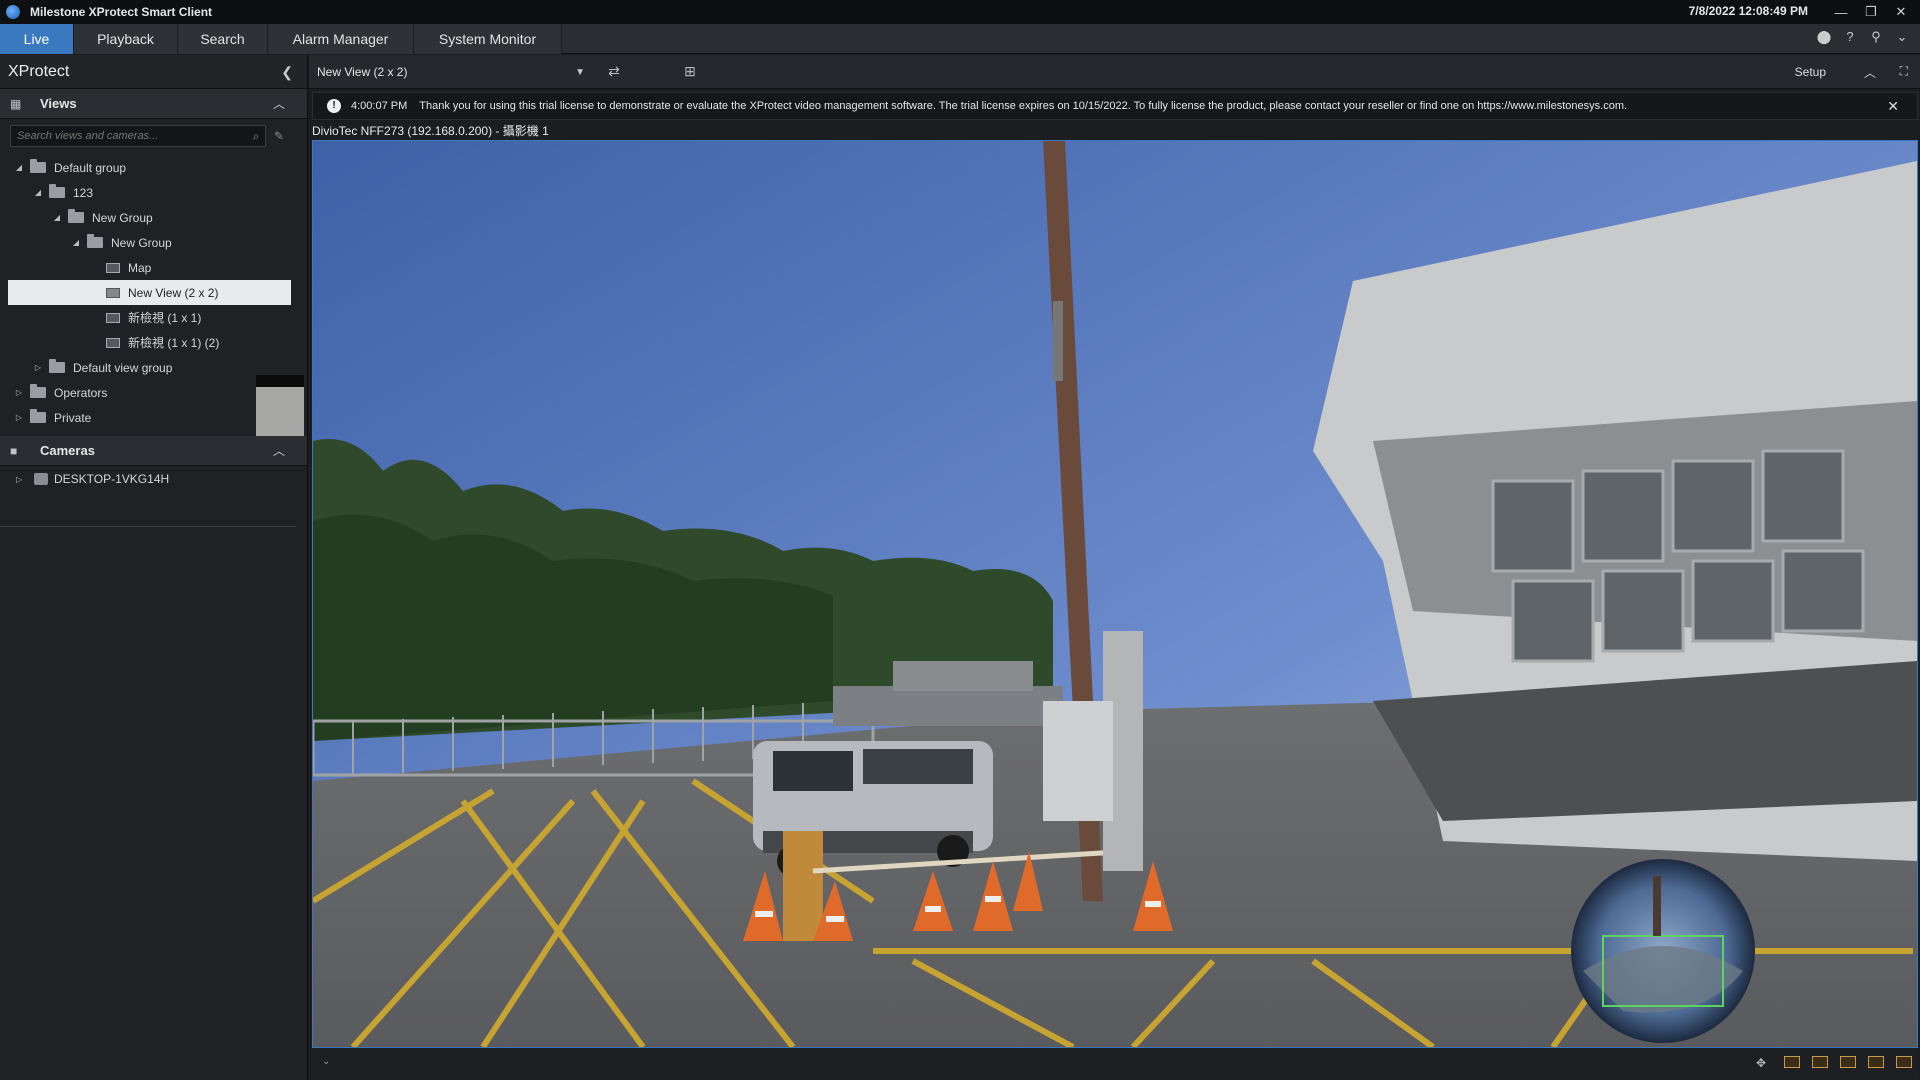 The width and height of the screenshot is (1920, 1080). Describe the element at coordinates (1901, 12) in the screenshot. I see `close-button: ✕` at that location.